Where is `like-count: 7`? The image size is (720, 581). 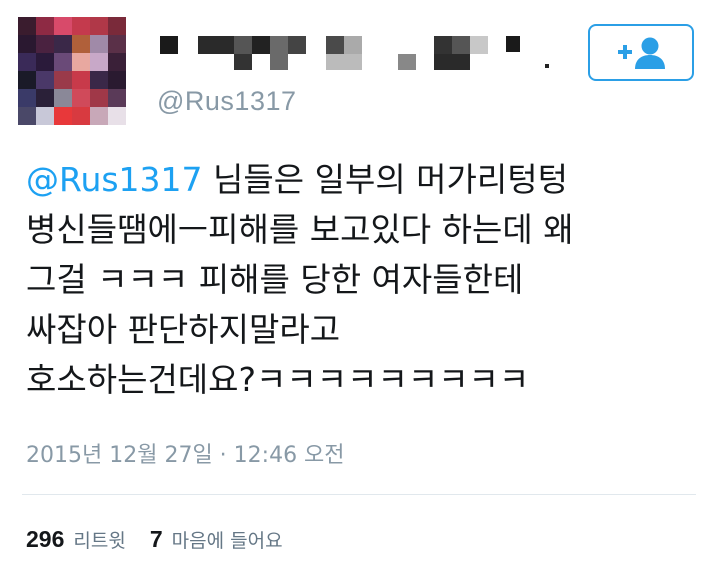 like-count: 7 is located at coordinates (156, 539).